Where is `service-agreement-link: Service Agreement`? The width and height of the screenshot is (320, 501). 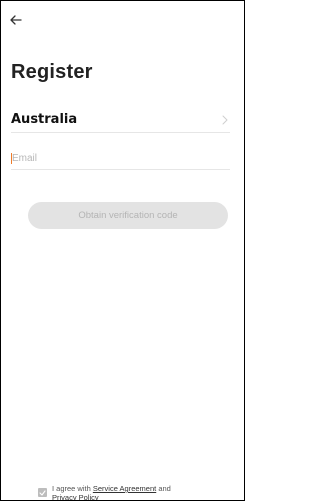
service-agreement-link: Service Agreement is located at coordinates (124, 488).